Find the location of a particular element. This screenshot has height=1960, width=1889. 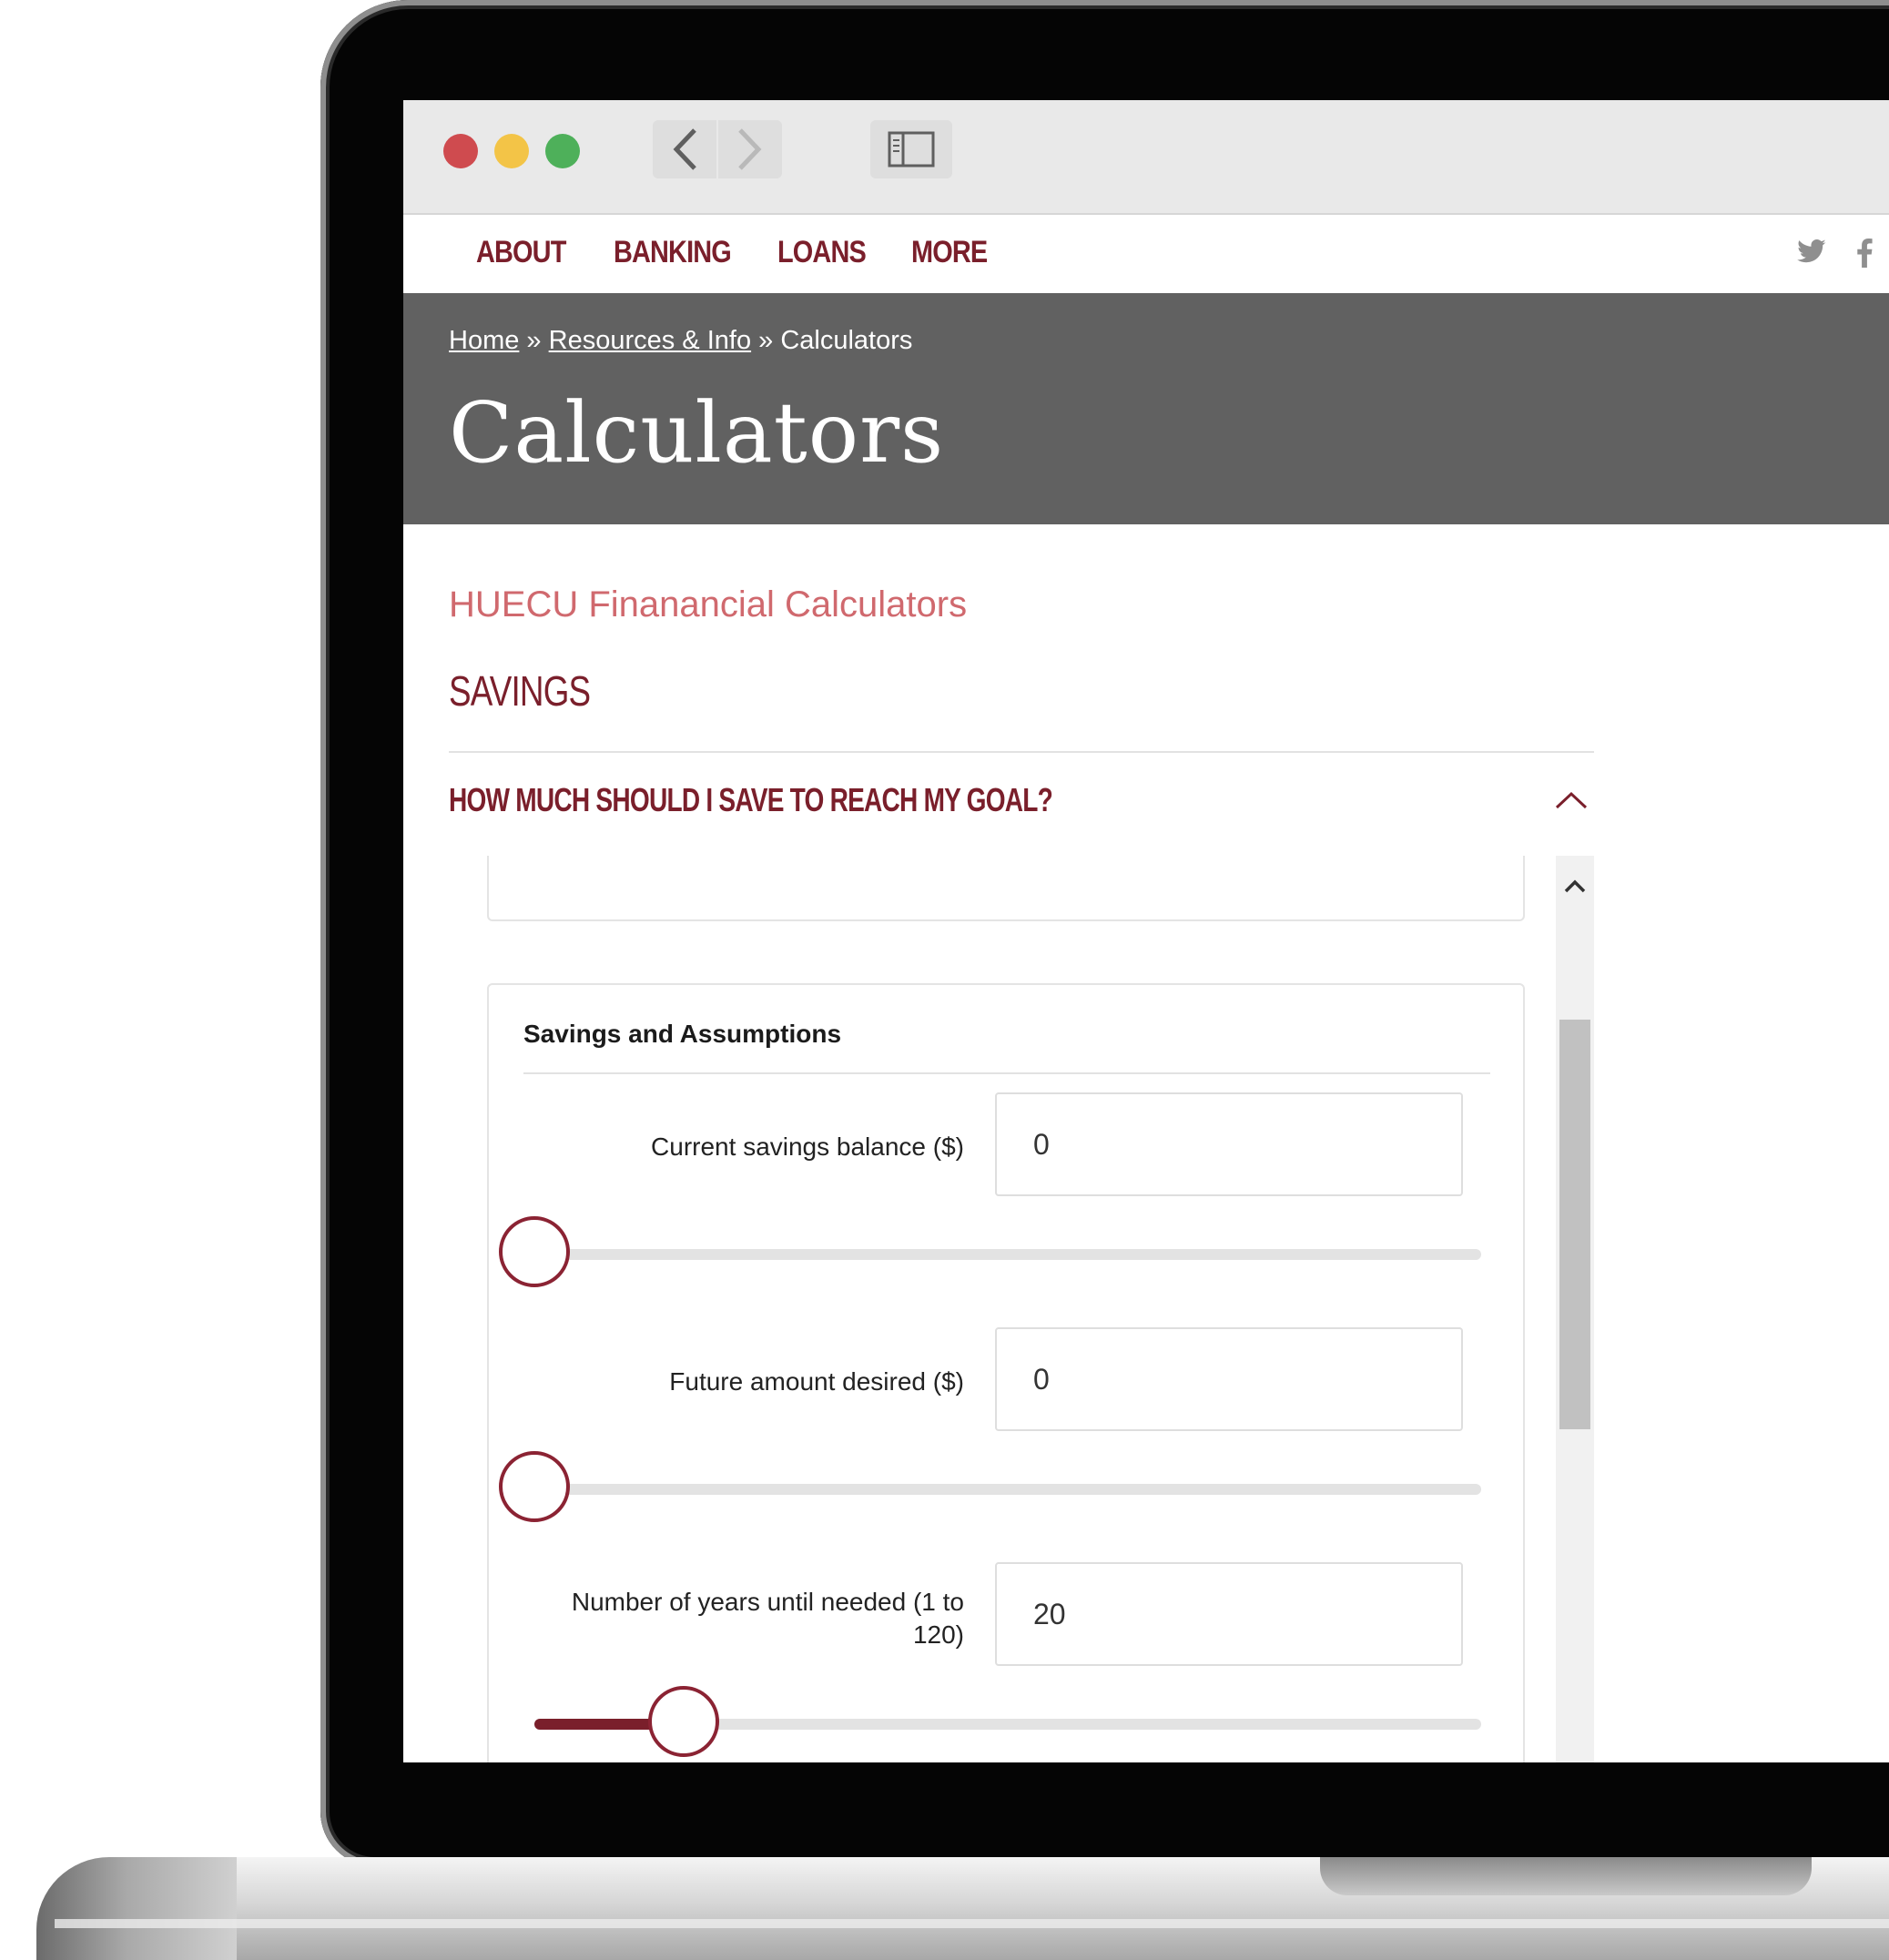

page-title: Calculators is located at coordinates (697, 433).